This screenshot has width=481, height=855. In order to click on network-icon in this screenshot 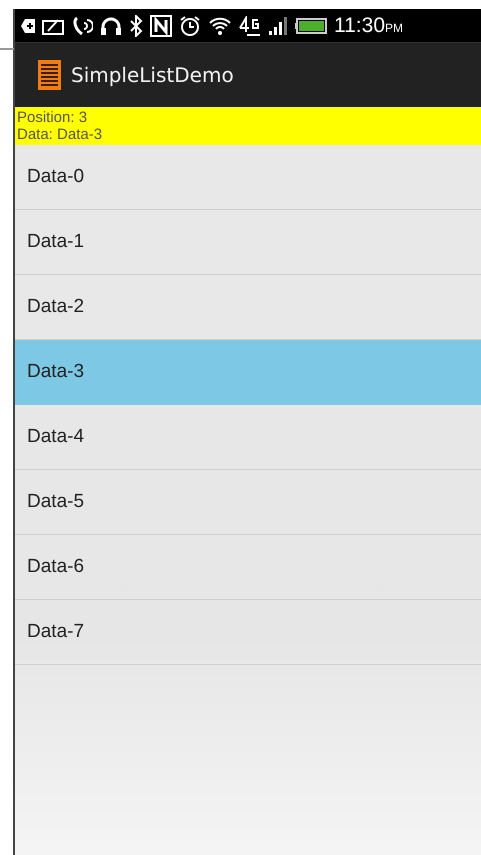, I will do `click(250, 26)`.